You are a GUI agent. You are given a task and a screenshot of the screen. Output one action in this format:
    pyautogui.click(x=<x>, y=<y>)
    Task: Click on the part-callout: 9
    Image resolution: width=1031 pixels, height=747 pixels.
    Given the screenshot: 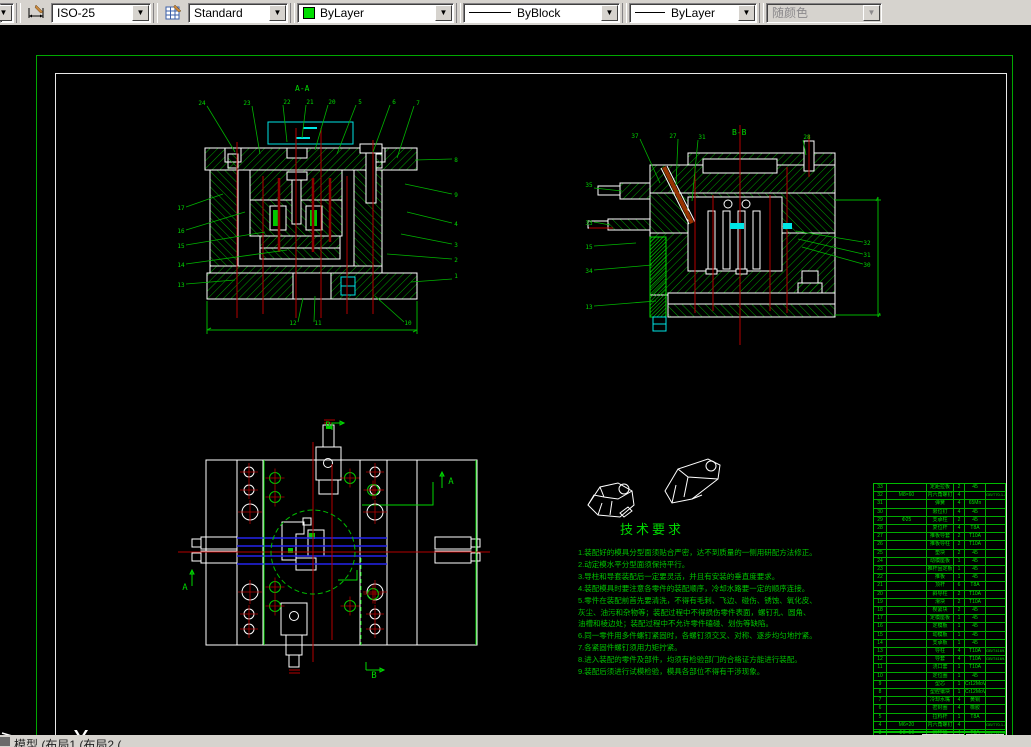 What is the action you would take?
    pyautogui.click(x=456, y=195)
    